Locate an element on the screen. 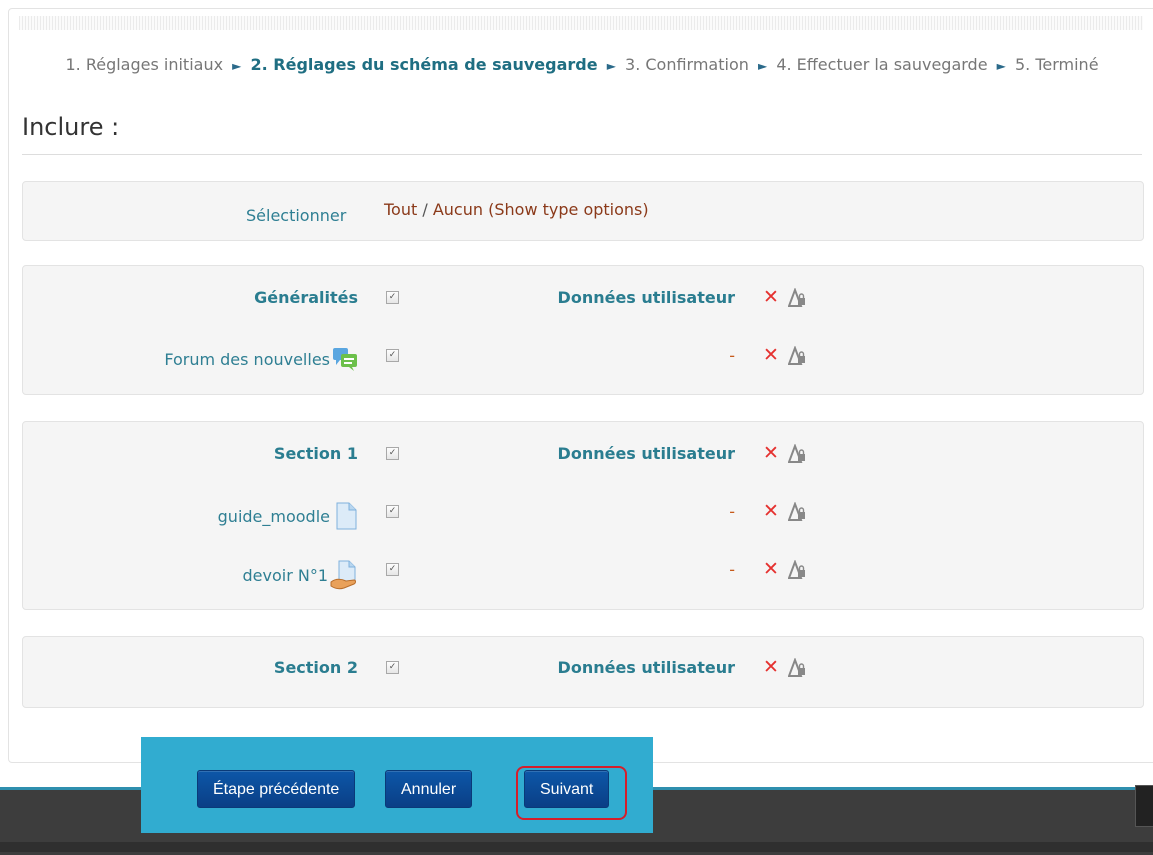 The width and height of the screenshot is (1153, 855). activity-label: Forum des nouvelles is located at coordinates (261, 359).